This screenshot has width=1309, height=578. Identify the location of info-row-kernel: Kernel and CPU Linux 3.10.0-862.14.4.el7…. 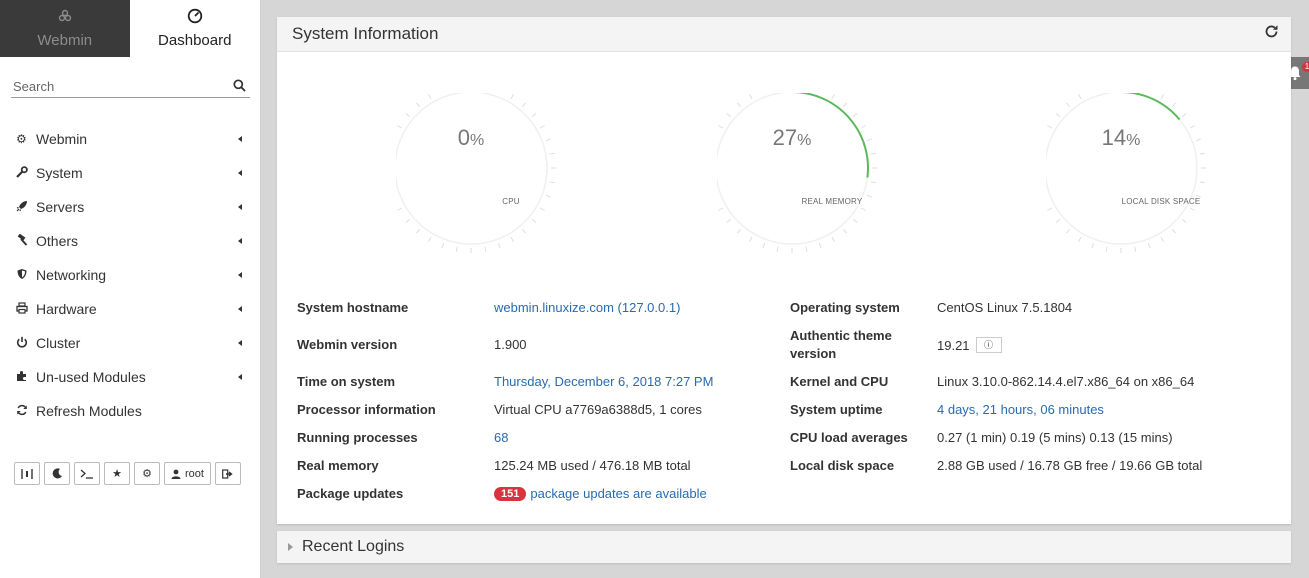
(992, 381).